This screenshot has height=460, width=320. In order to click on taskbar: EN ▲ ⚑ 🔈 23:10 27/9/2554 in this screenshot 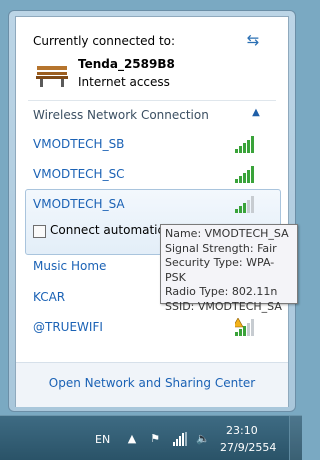, I will do `click(151, 437)`.